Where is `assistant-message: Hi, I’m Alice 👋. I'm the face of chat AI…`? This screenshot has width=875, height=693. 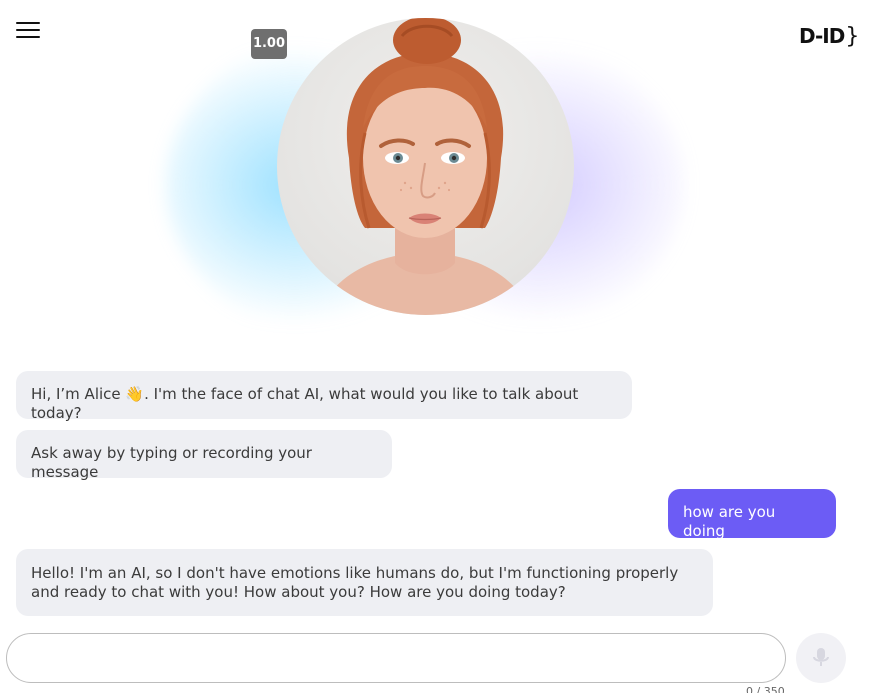
assistant-message: Hi, I’m Alice 👋. I'm the face of chat AI… is located at coordinates (324, 396).